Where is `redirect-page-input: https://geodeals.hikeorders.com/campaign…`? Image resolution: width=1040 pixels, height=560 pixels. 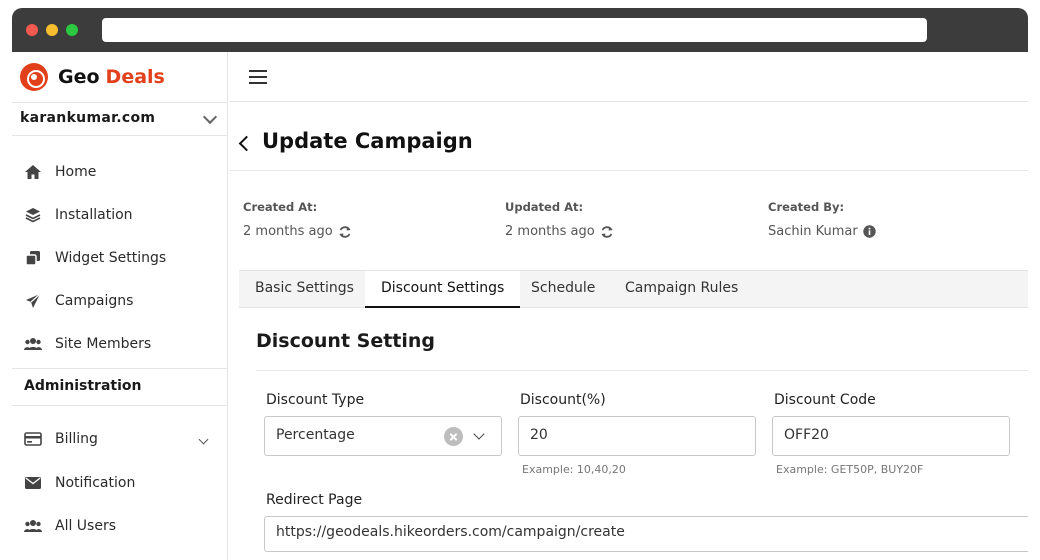 redirect-page-input: https://geodeals.hikeorders.com/campaign… is located at coordinates (646, 534).